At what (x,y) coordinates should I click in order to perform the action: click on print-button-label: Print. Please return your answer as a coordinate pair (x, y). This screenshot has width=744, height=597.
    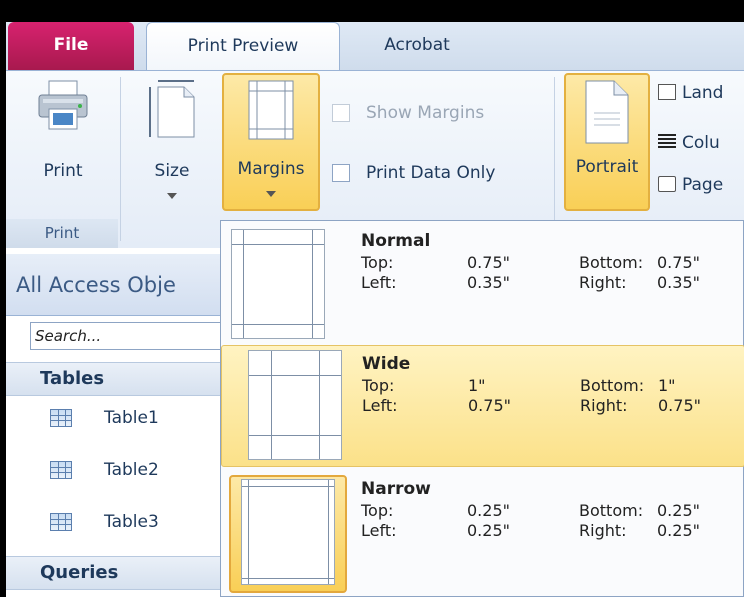
    Looking at the image, I should click on (63, 171).